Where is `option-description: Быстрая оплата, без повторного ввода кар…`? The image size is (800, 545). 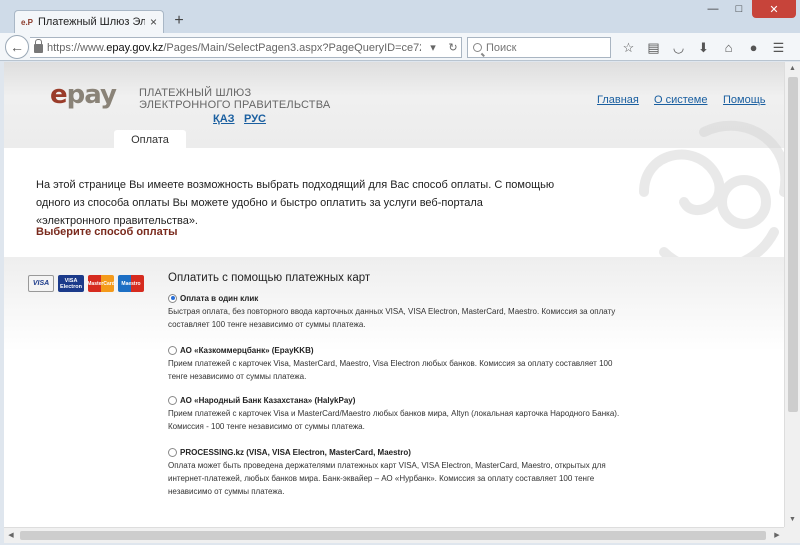
option-description: Быстрая оплата, без повторного ввода кар… is located at coordinates (392, 318).